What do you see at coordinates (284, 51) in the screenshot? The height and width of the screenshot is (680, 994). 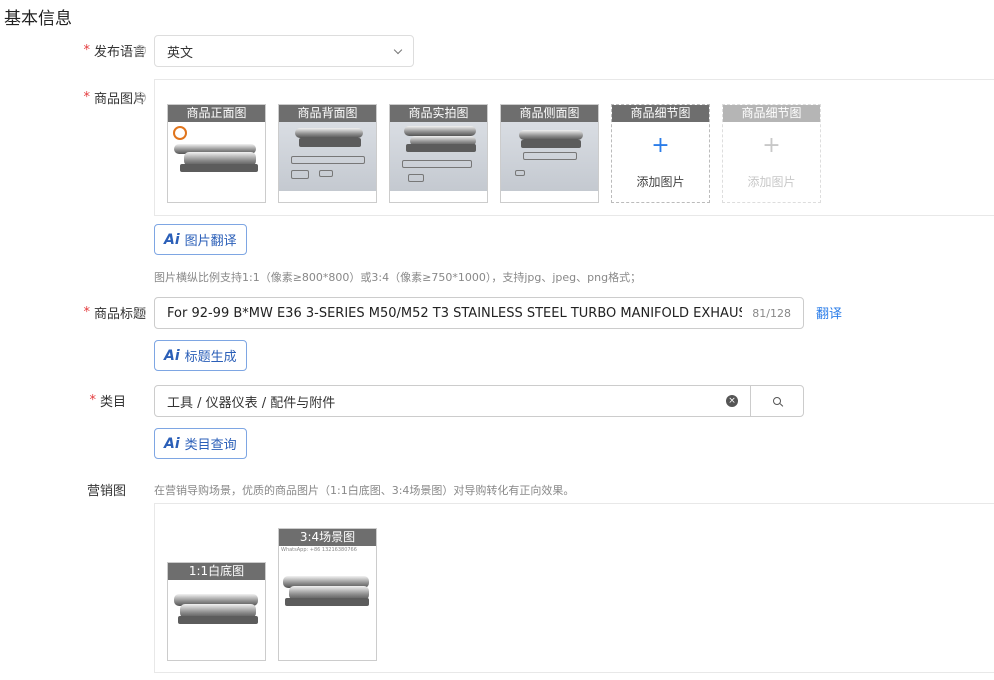 I see `language-select: 英文` at bounding box center [284, 51].